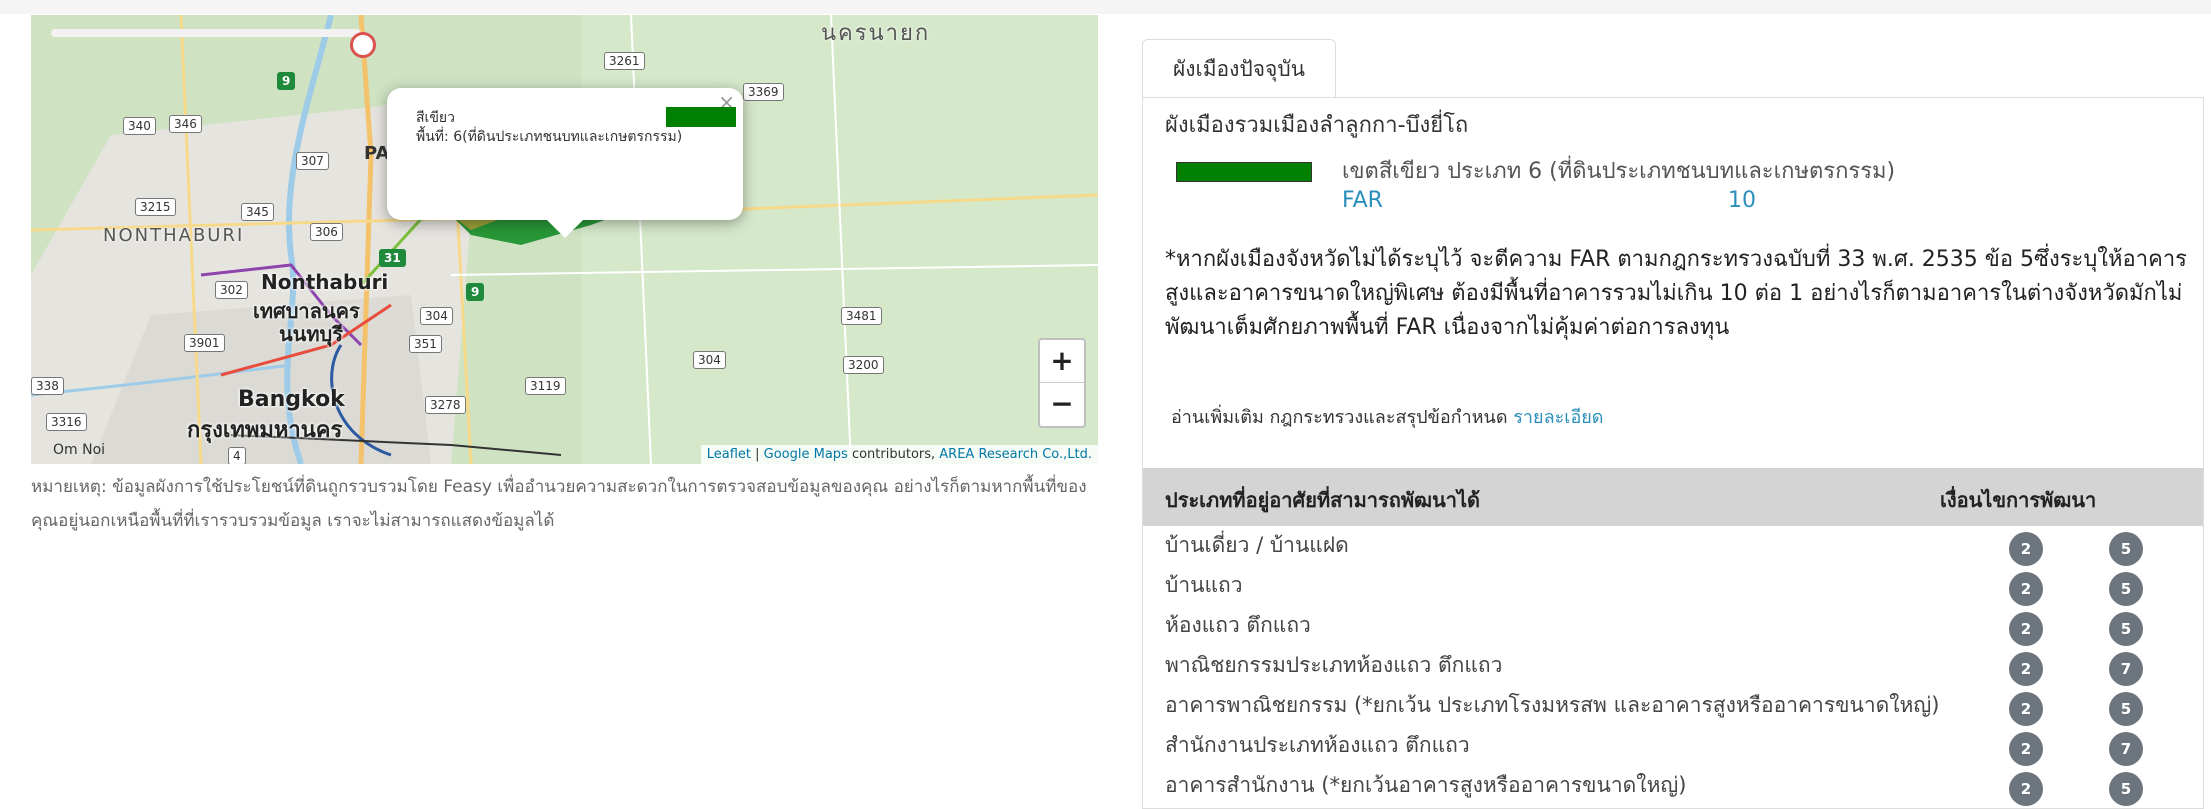 The image size is (2211, 809). I want to click on map-label-pa: PA, so click(377, 153).